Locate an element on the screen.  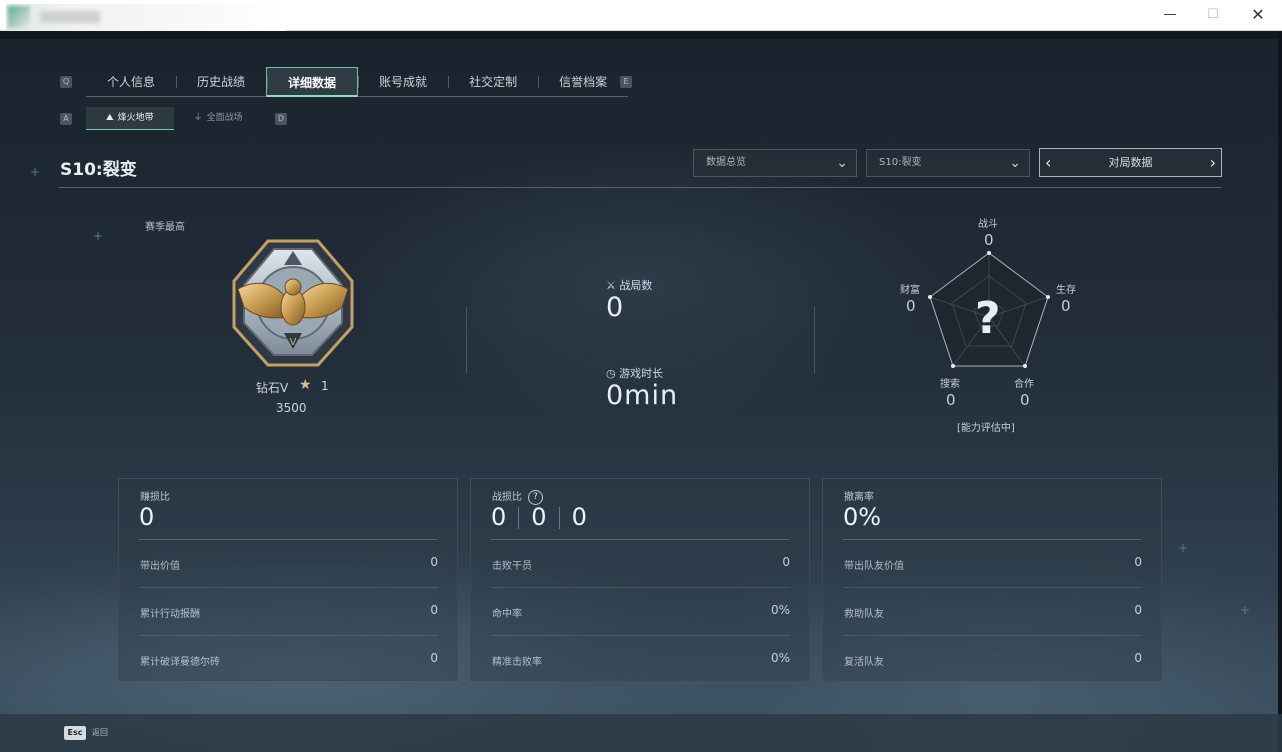
stat-row: 带出价值 0 is located at coordinates (289, 564).